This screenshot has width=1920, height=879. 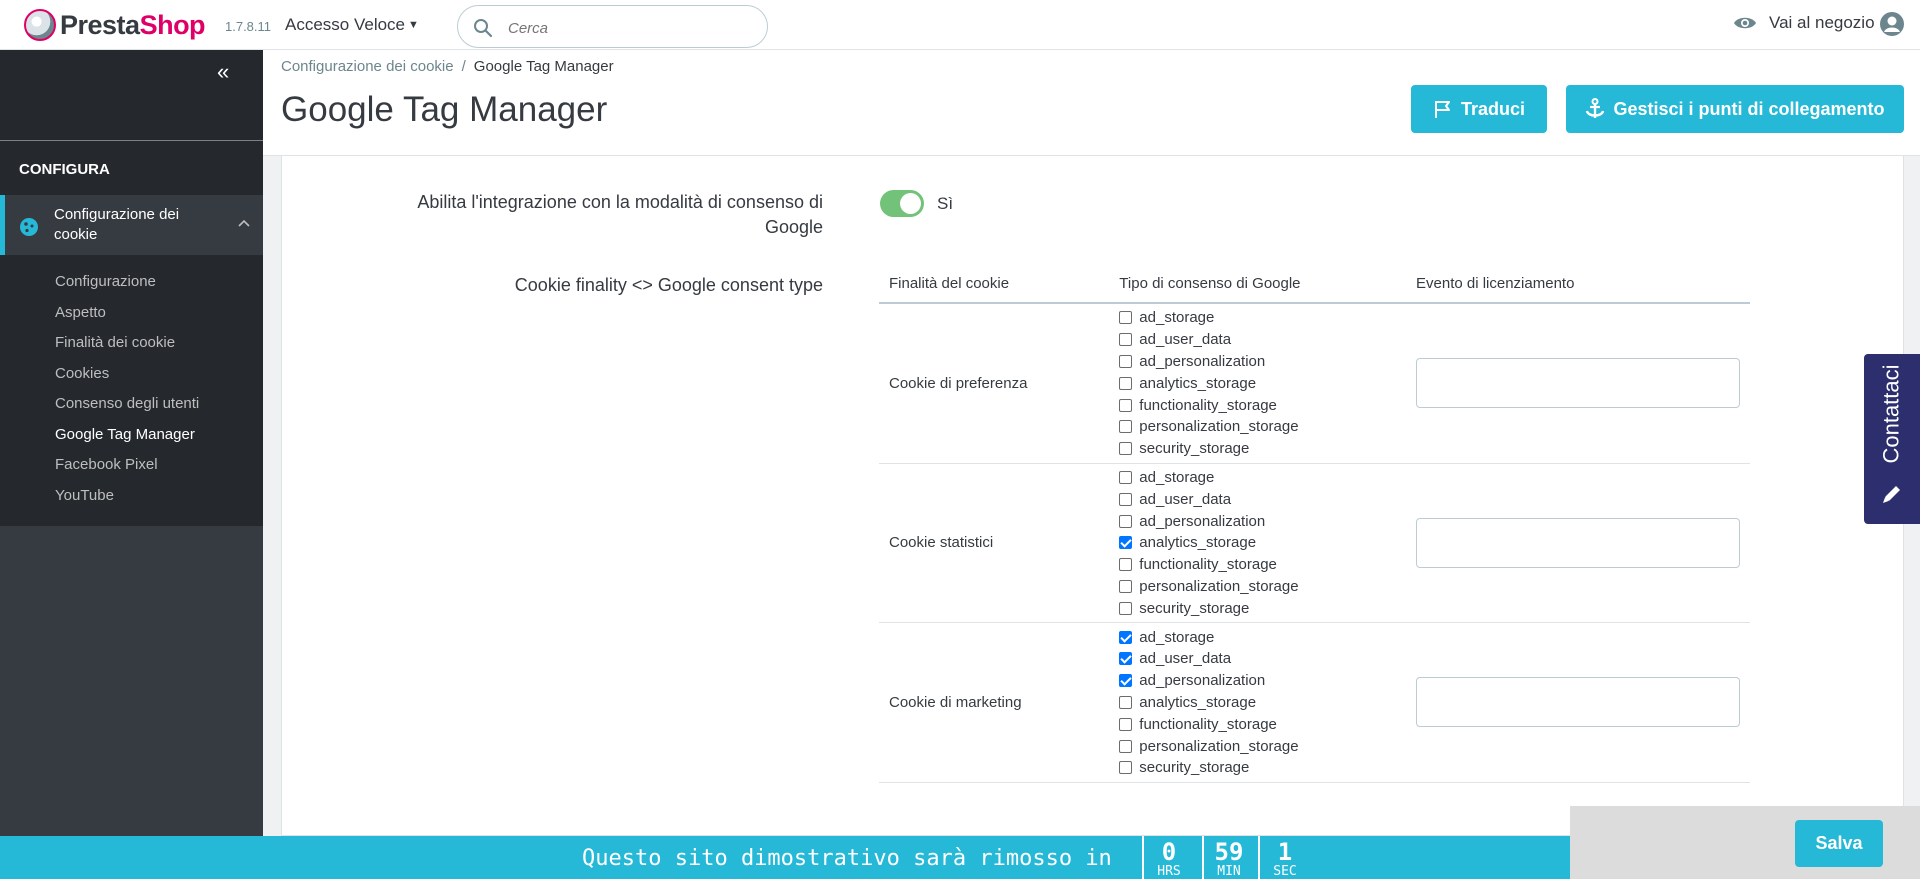 I want to click on column-header-finality: Finalità del cookie, so click(x=994, y=284).